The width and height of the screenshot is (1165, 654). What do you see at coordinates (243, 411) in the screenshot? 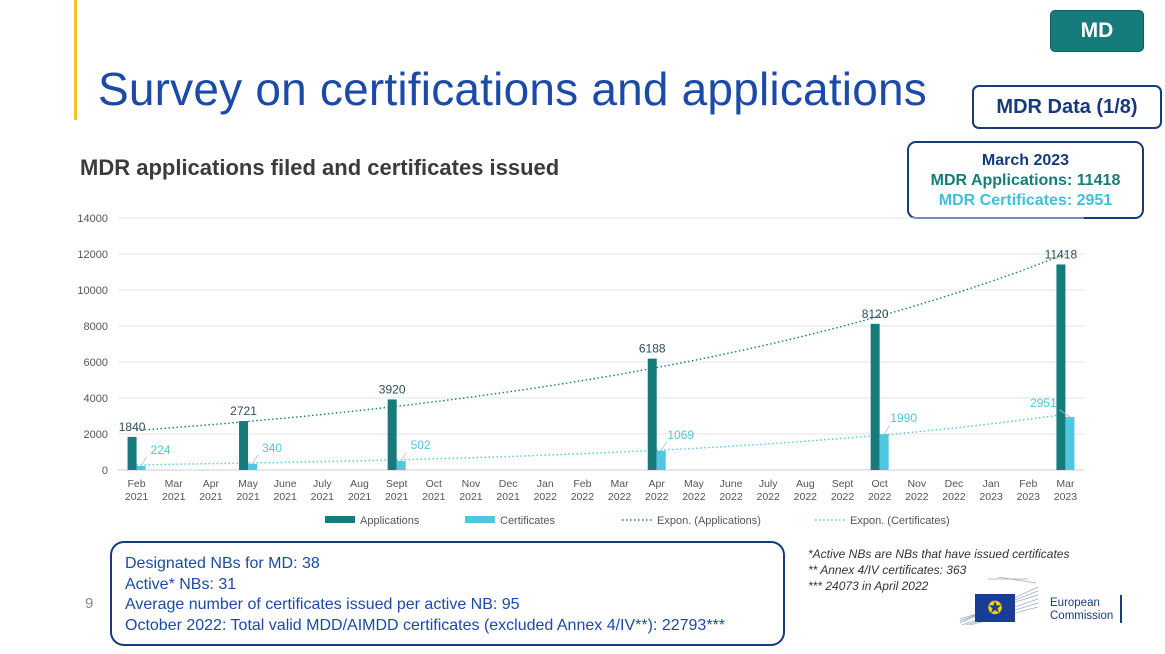
I see `applications-data-label: 2721` at bounding box center [243, 411].